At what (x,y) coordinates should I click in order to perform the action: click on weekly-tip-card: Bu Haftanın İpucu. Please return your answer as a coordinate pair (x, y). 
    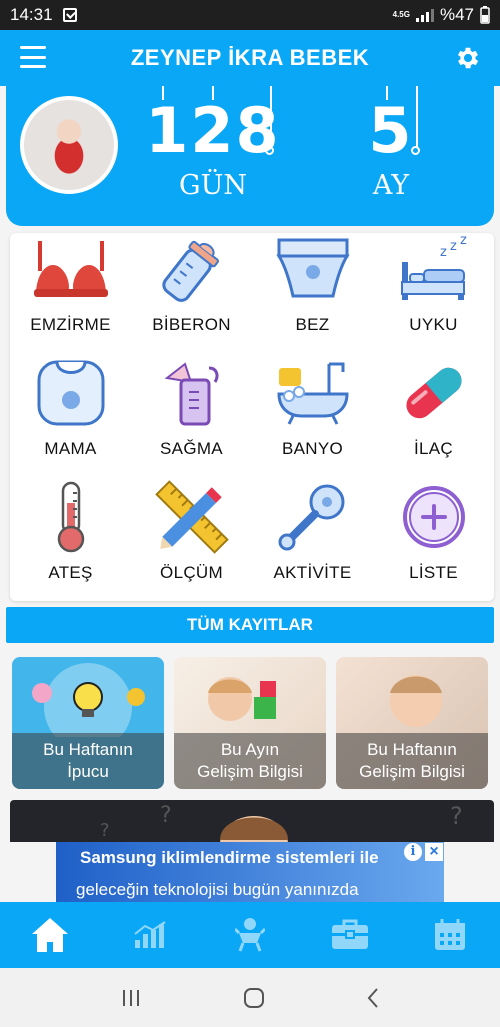
    Looking at the image, I should click on (88, 723).